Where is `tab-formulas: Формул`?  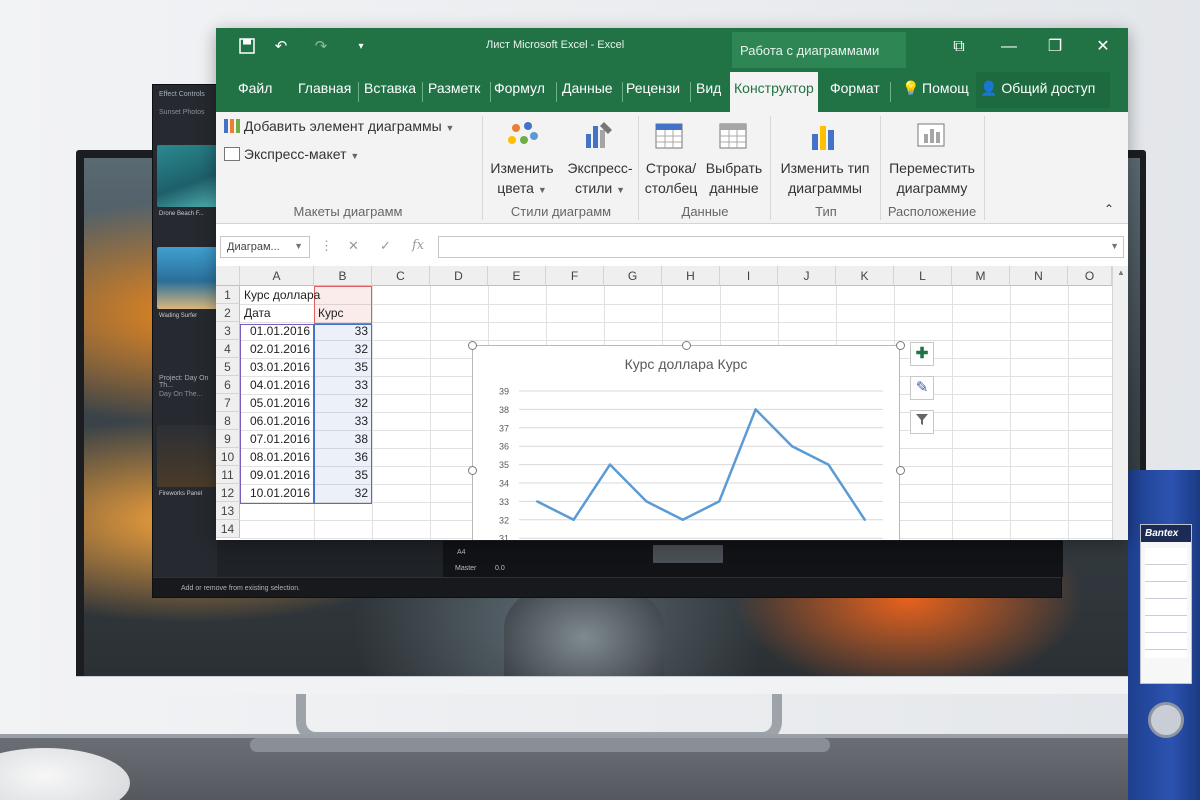 tab-formulas: Формул is located at coordinates (524, 92).